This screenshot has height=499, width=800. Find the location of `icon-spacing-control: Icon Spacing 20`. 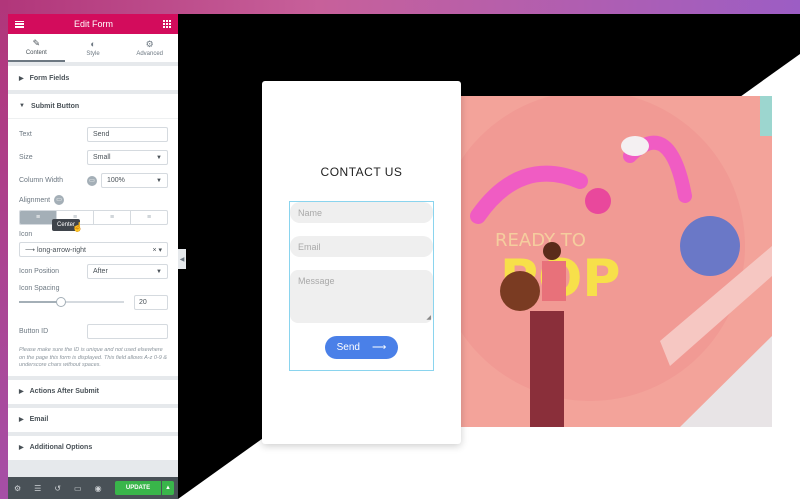

icon-spacing-control: Icon Spacing 20 is located at coordinates (93, 298).